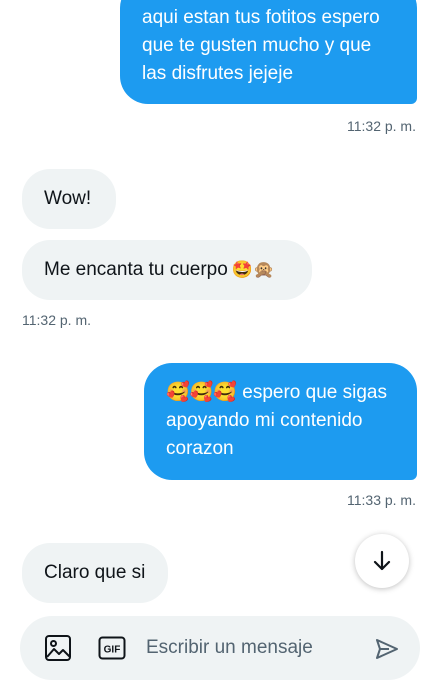 This screenshot has height=680, width=438. I want to click on arrow-down-icon, so click(382, 560).